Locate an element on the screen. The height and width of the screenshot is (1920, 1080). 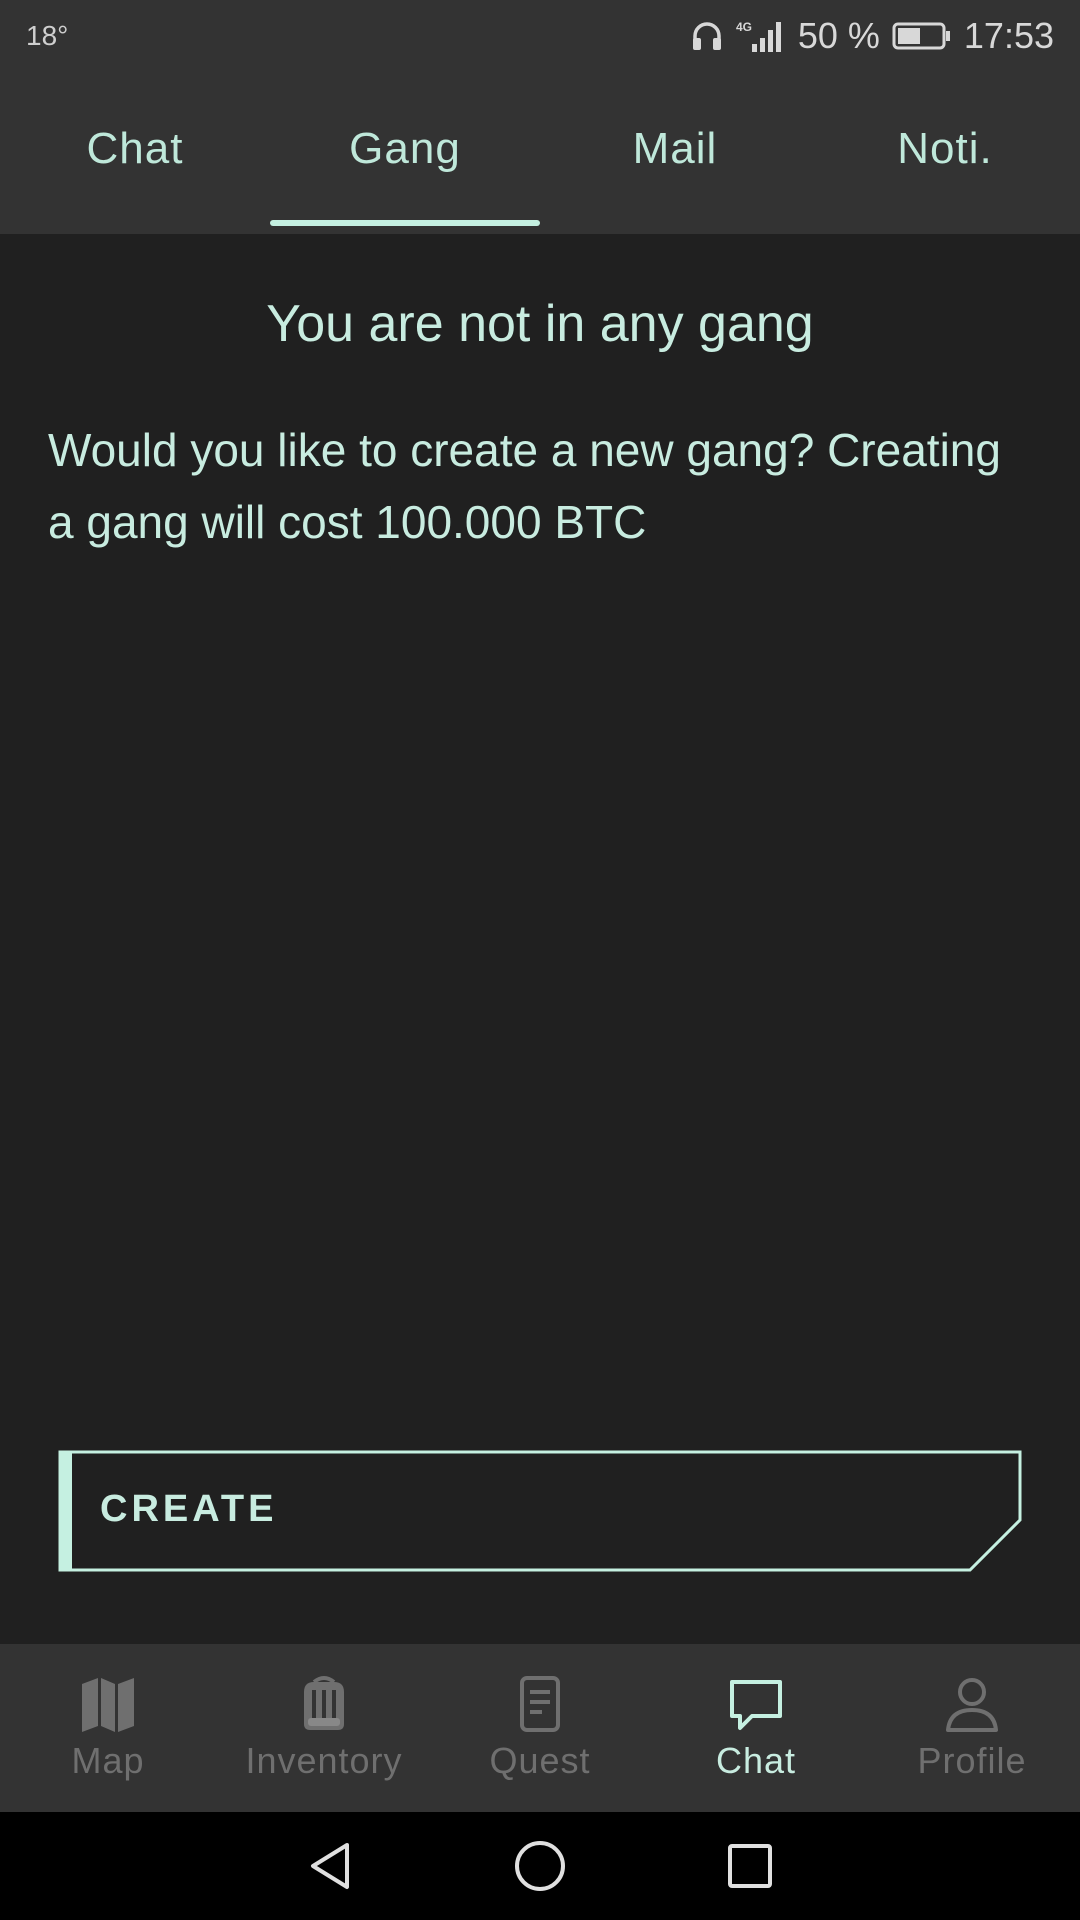
back-button is located at coordinates (330, 1866).